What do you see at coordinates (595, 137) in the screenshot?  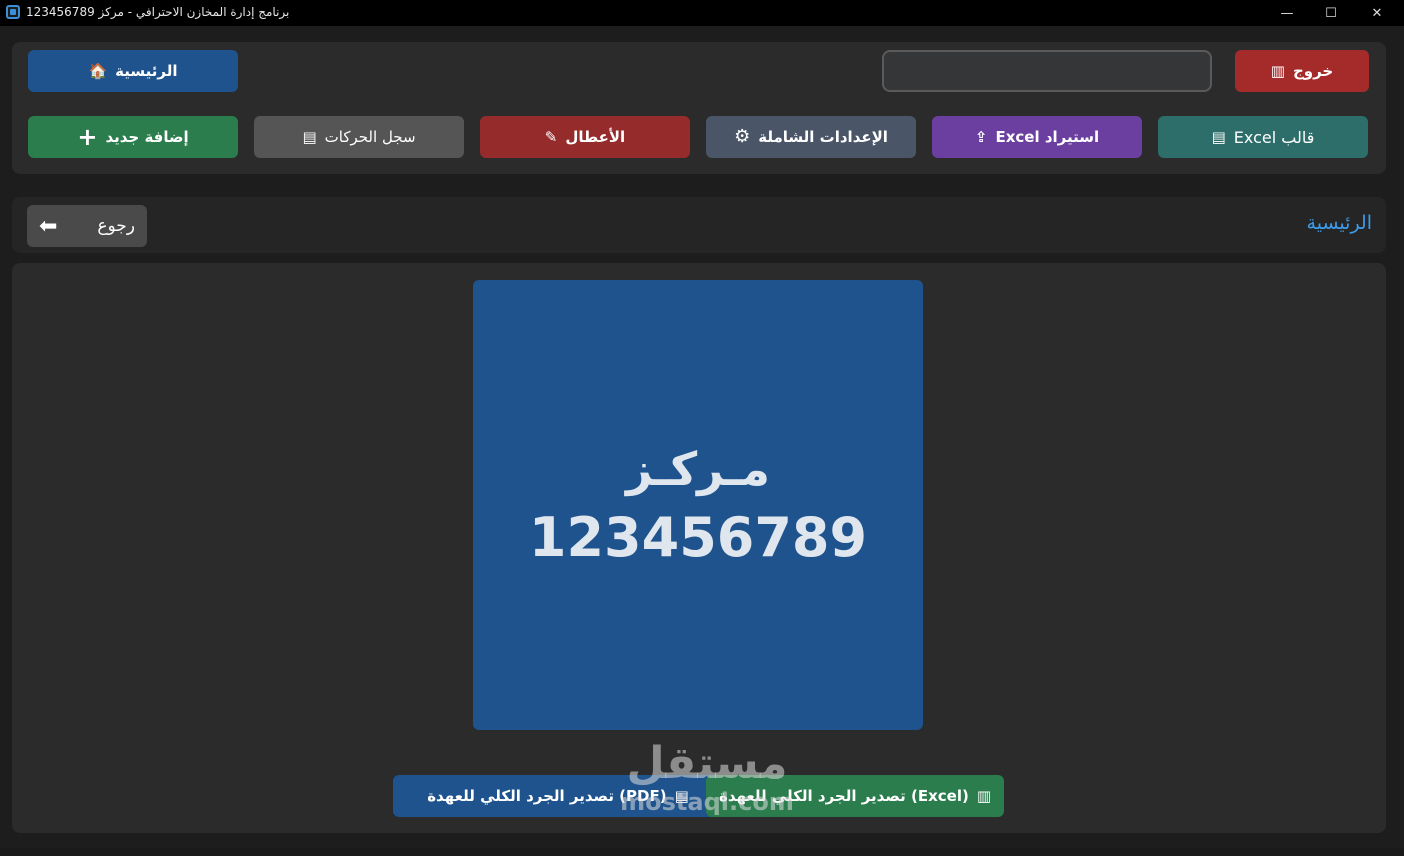 I see `faults-label: الأعطال` at bounding box center [595, 137].